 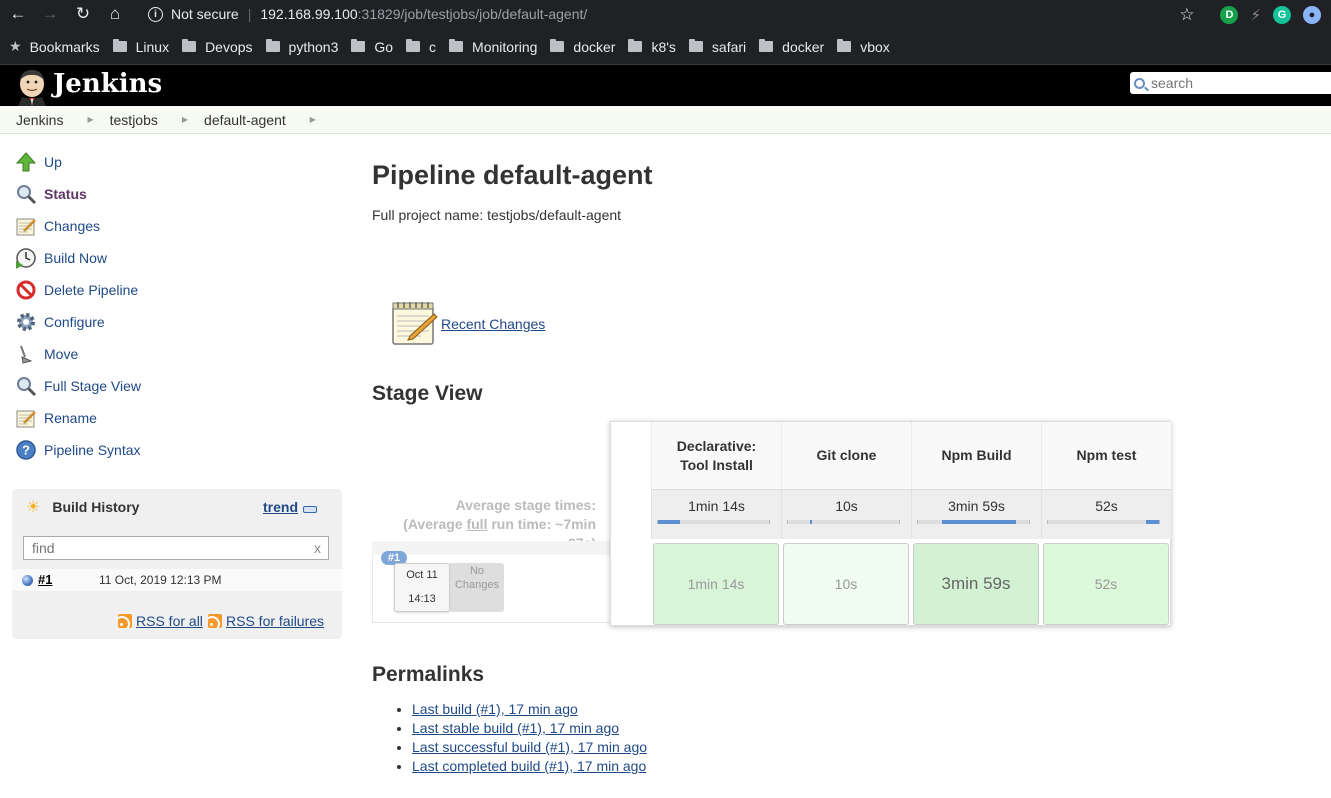 What do you see at coordinates (1186, 15) in the screenshot?
I see `star-bookmark-icon: ☆` at bounding box center [1186, 15].